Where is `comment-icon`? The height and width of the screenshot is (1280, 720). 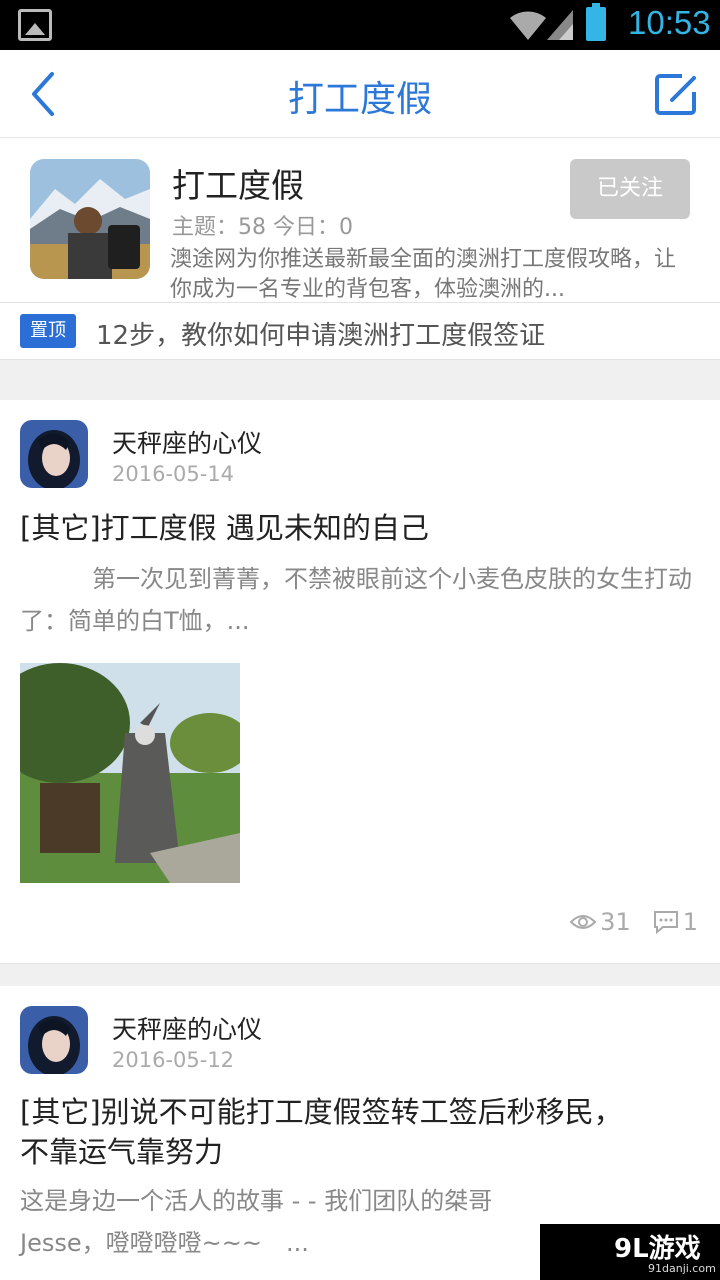
comment-icon is located at coordinates (665, 922).